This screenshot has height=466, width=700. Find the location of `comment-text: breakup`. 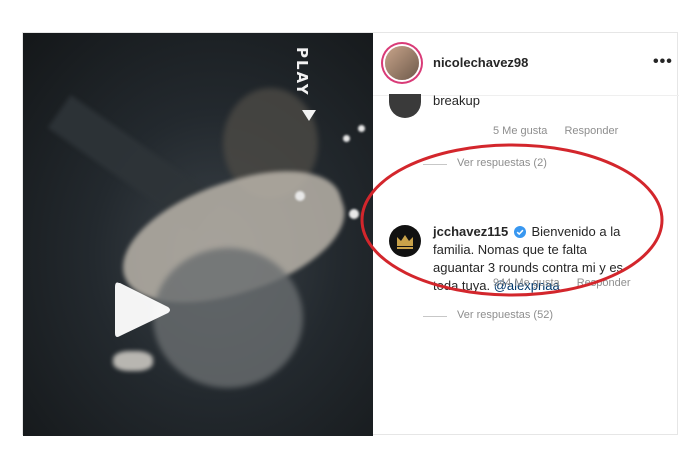

comment-text: breakup is located at coordinates (456, 100).